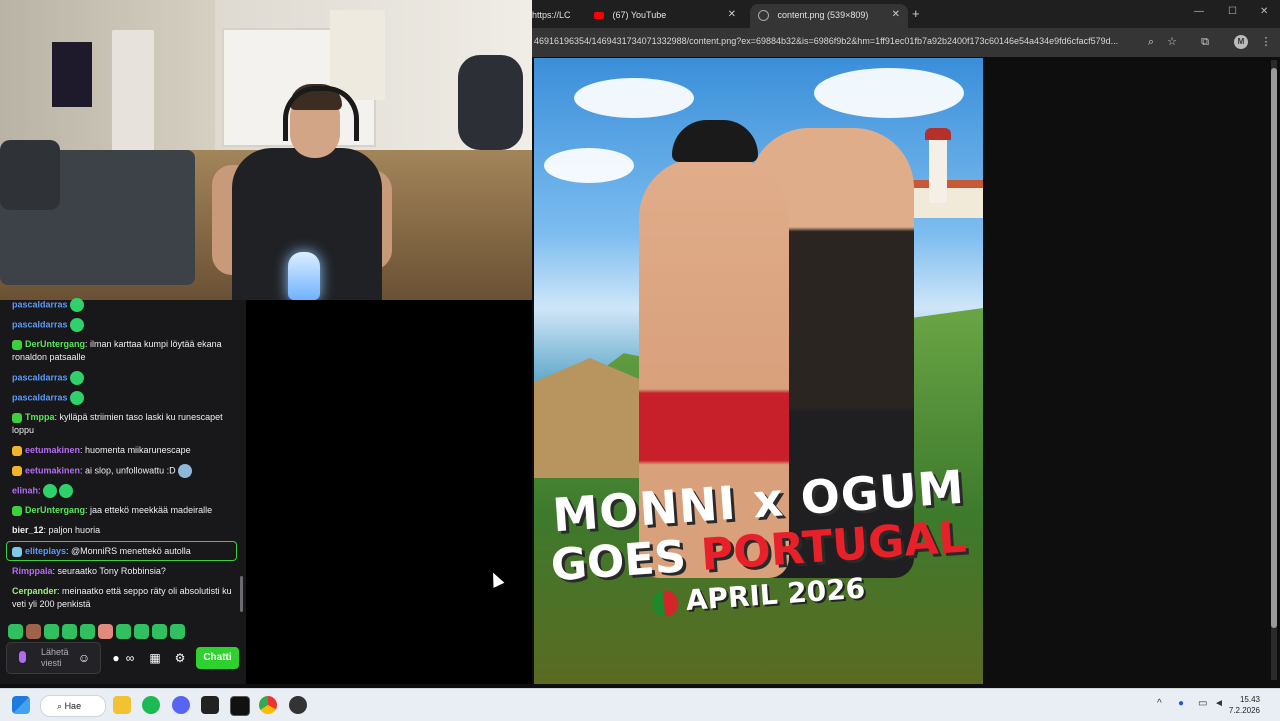 The height and width of the screenshot is (721, 1280). What do you see at coordinates (599, 16) in the screenshot?
I see `youtube-icon` at bounding box center [599, 16].